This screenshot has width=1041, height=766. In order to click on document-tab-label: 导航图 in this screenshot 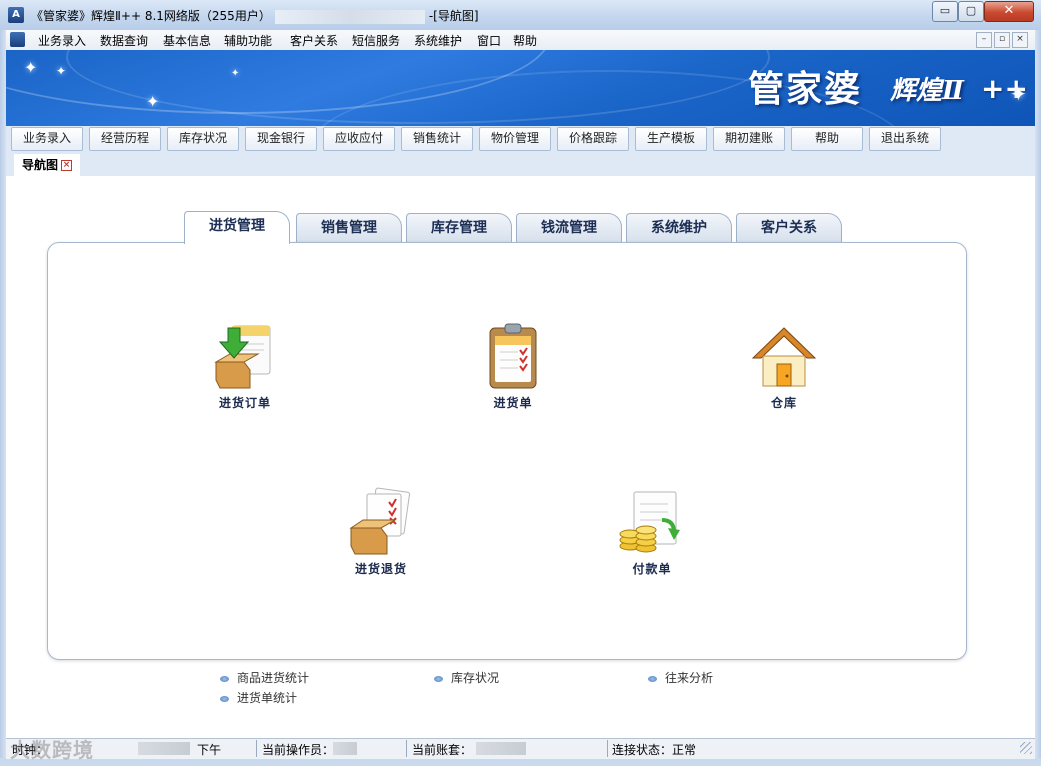, I will do `click(40, 165)`.